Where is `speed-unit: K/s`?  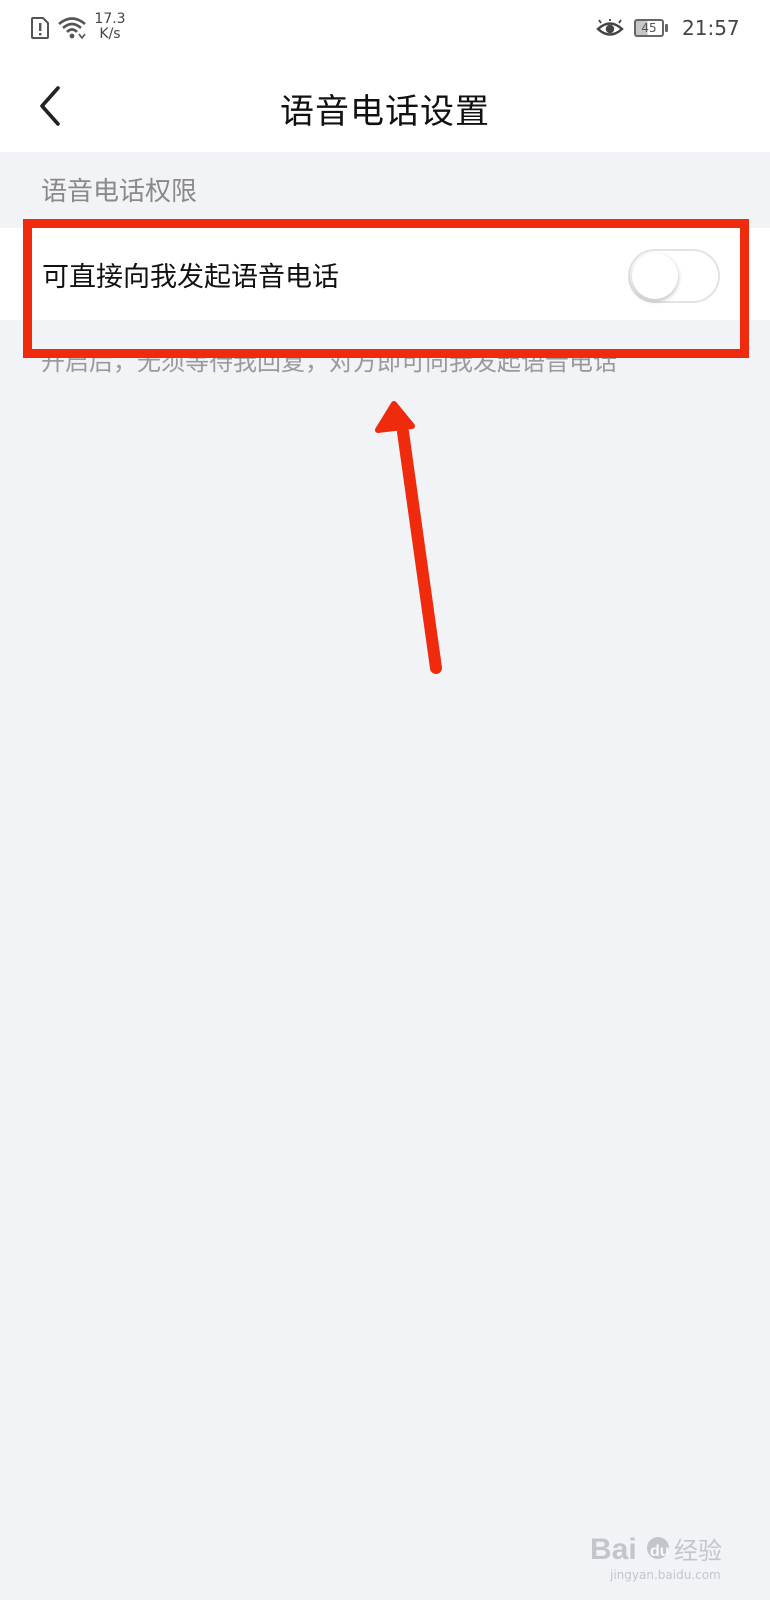
speed-unit: K/s is located at coordinates (110, 34).